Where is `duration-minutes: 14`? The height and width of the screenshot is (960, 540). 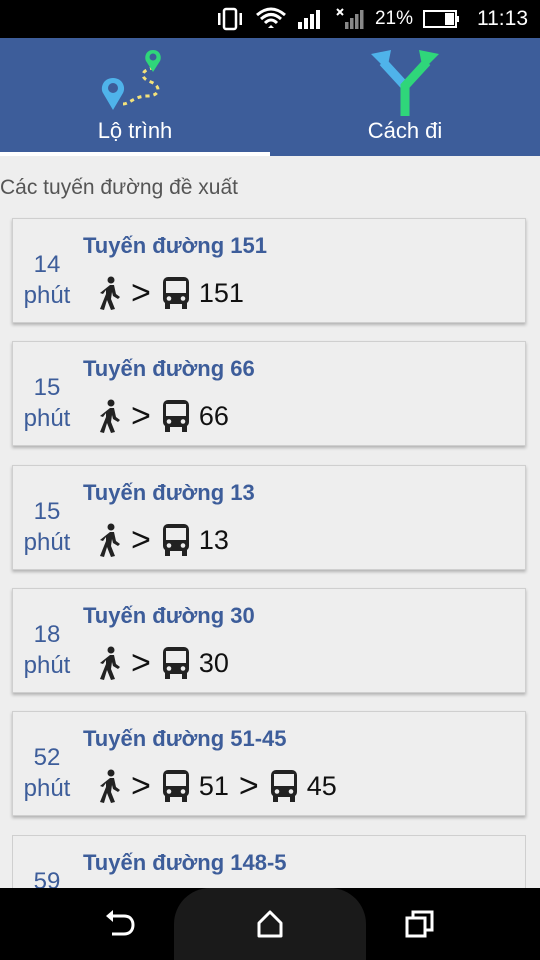 duration-minutes: 14 is located at coordinates (47, 264).